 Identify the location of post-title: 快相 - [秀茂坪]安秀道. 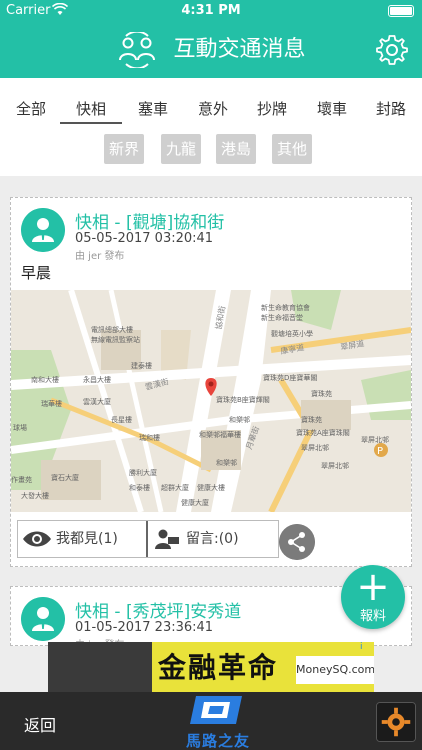
(158, 609).